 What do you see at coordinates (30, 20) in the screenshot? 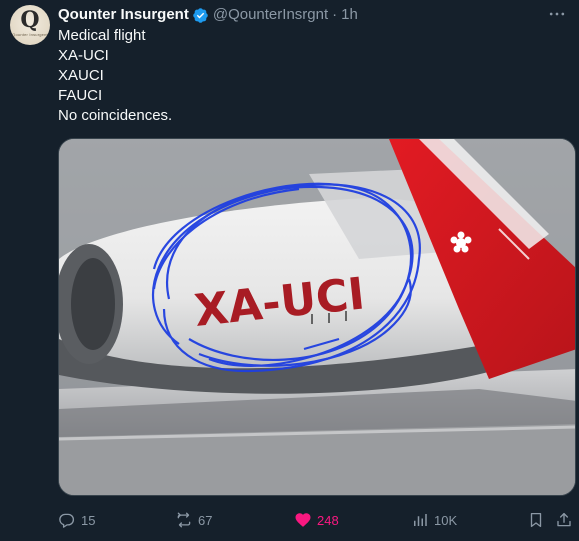
I see `avatar-letter: Q` at bounding box center [30, 20].